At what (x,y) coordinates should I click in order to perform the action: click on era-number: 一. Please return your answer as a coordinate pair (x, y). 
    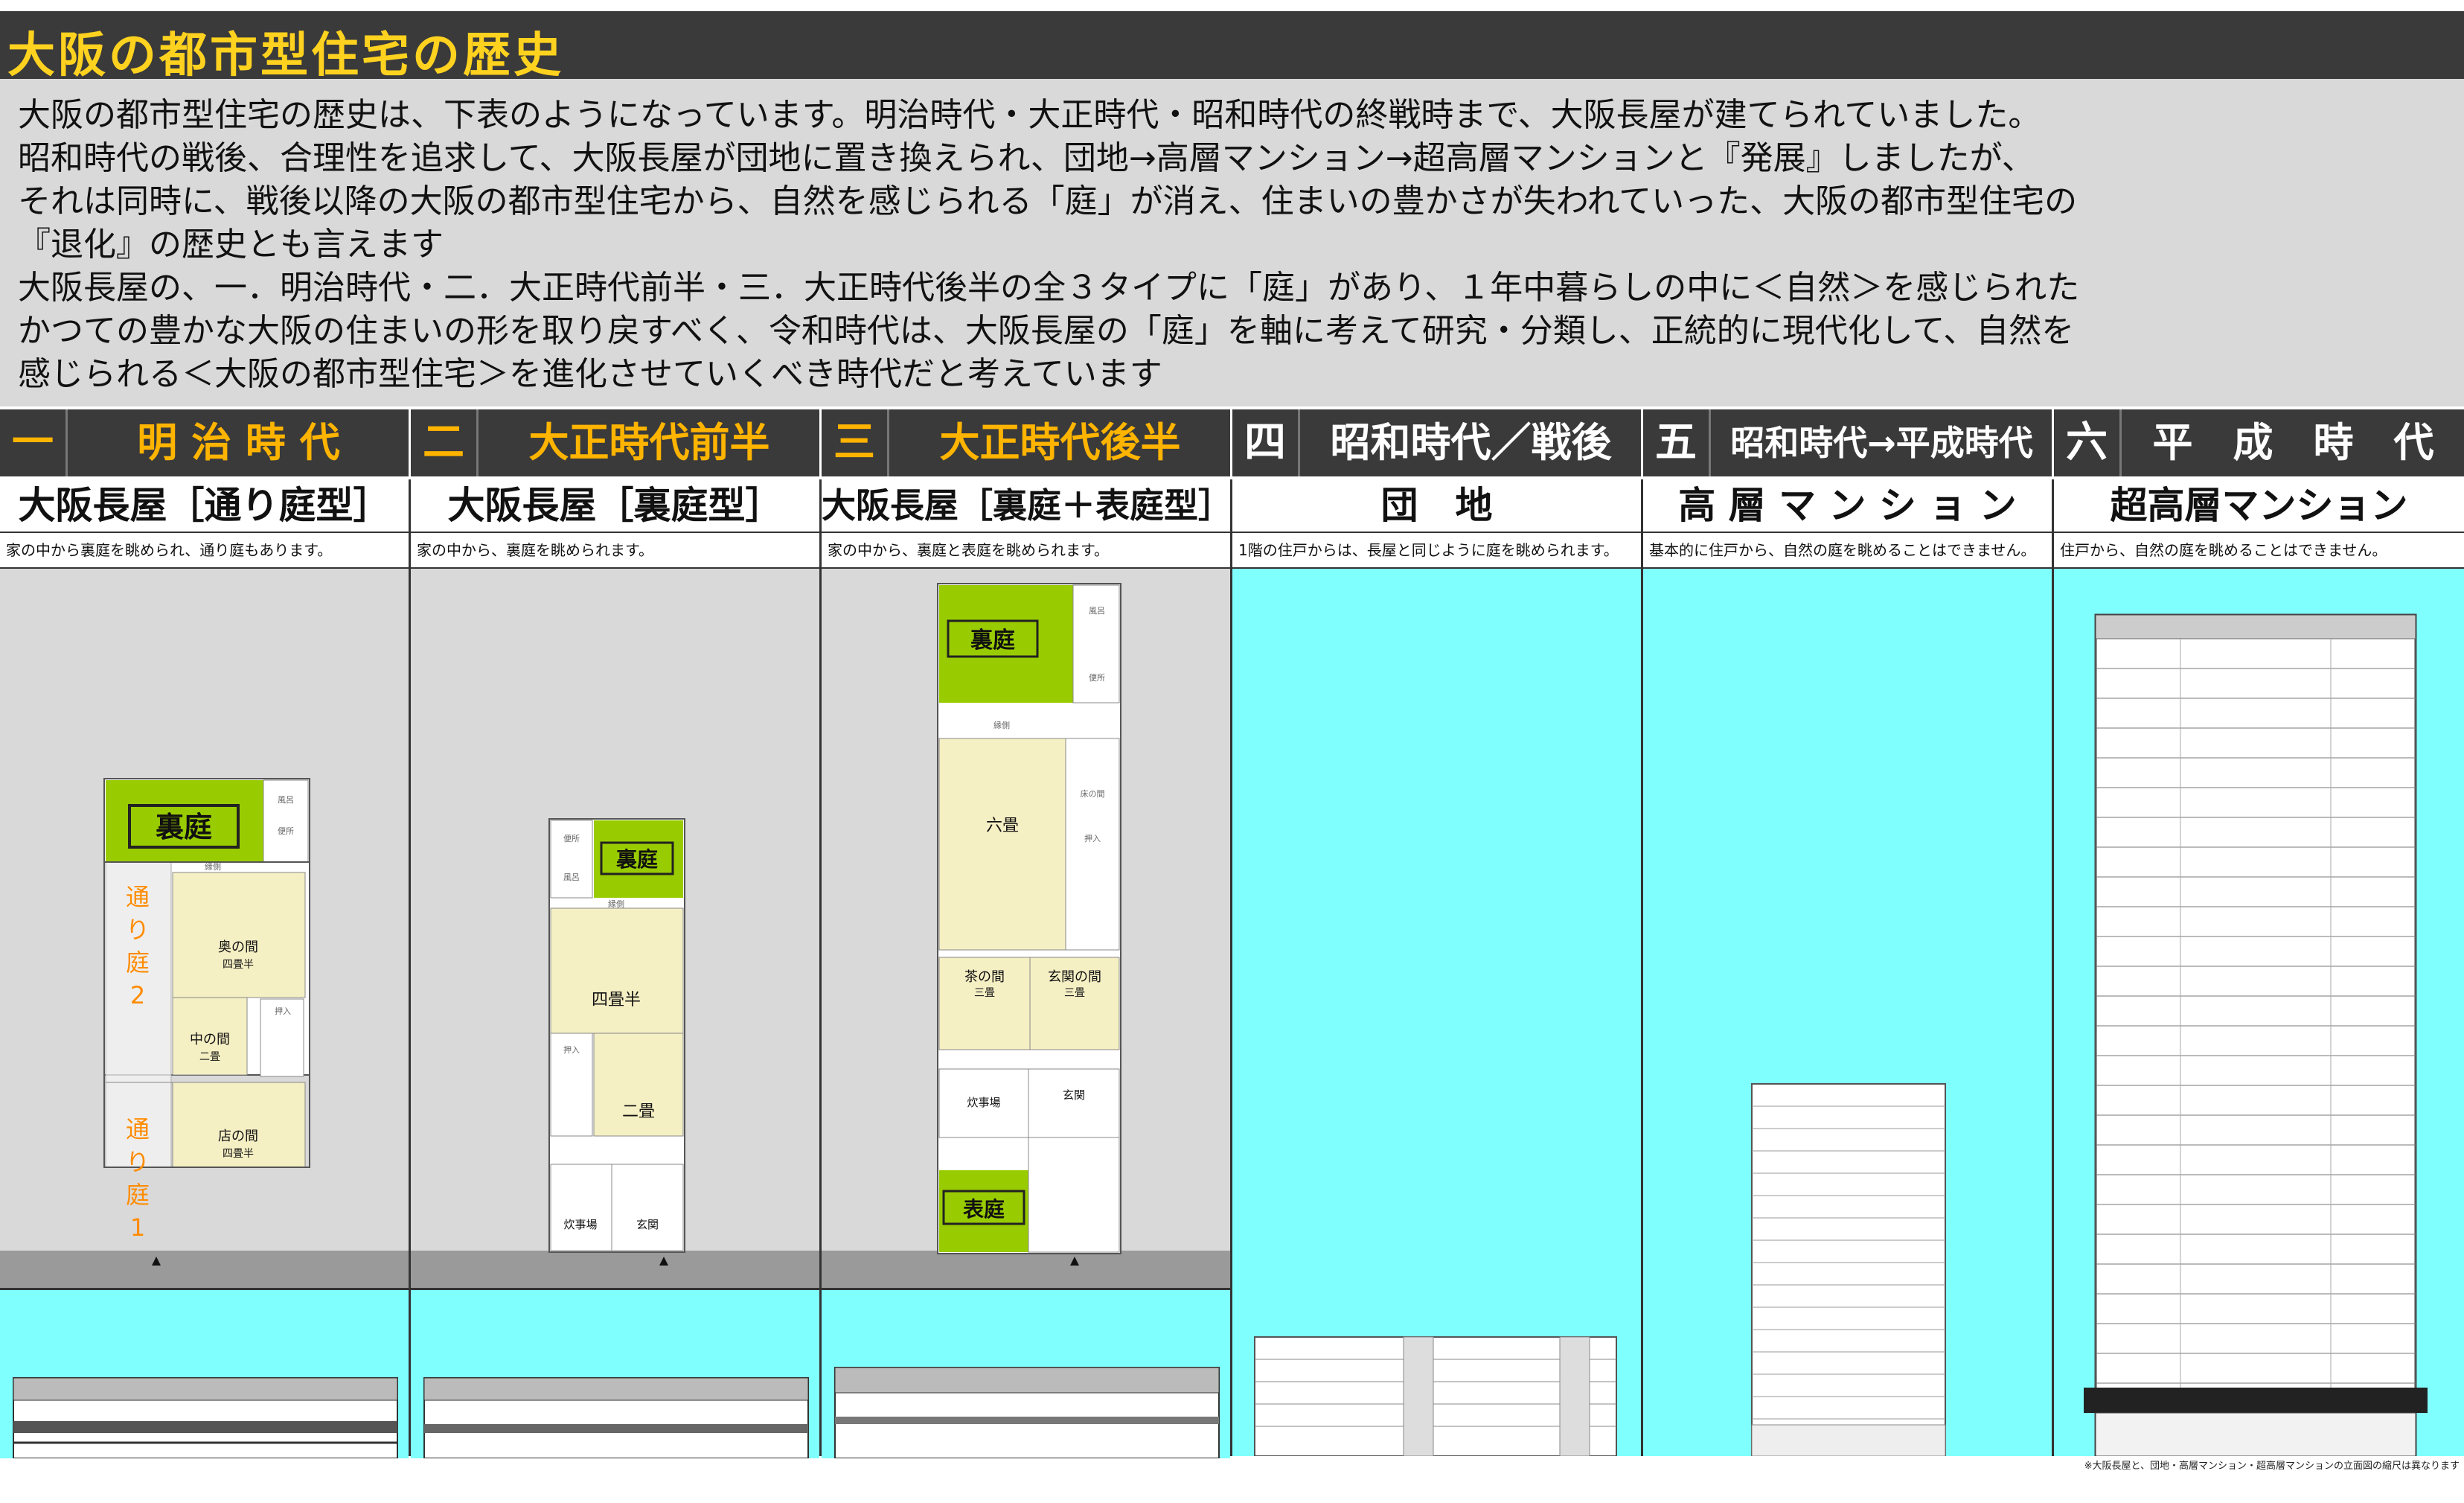
    Looking at the image, I should click on (34, 442).